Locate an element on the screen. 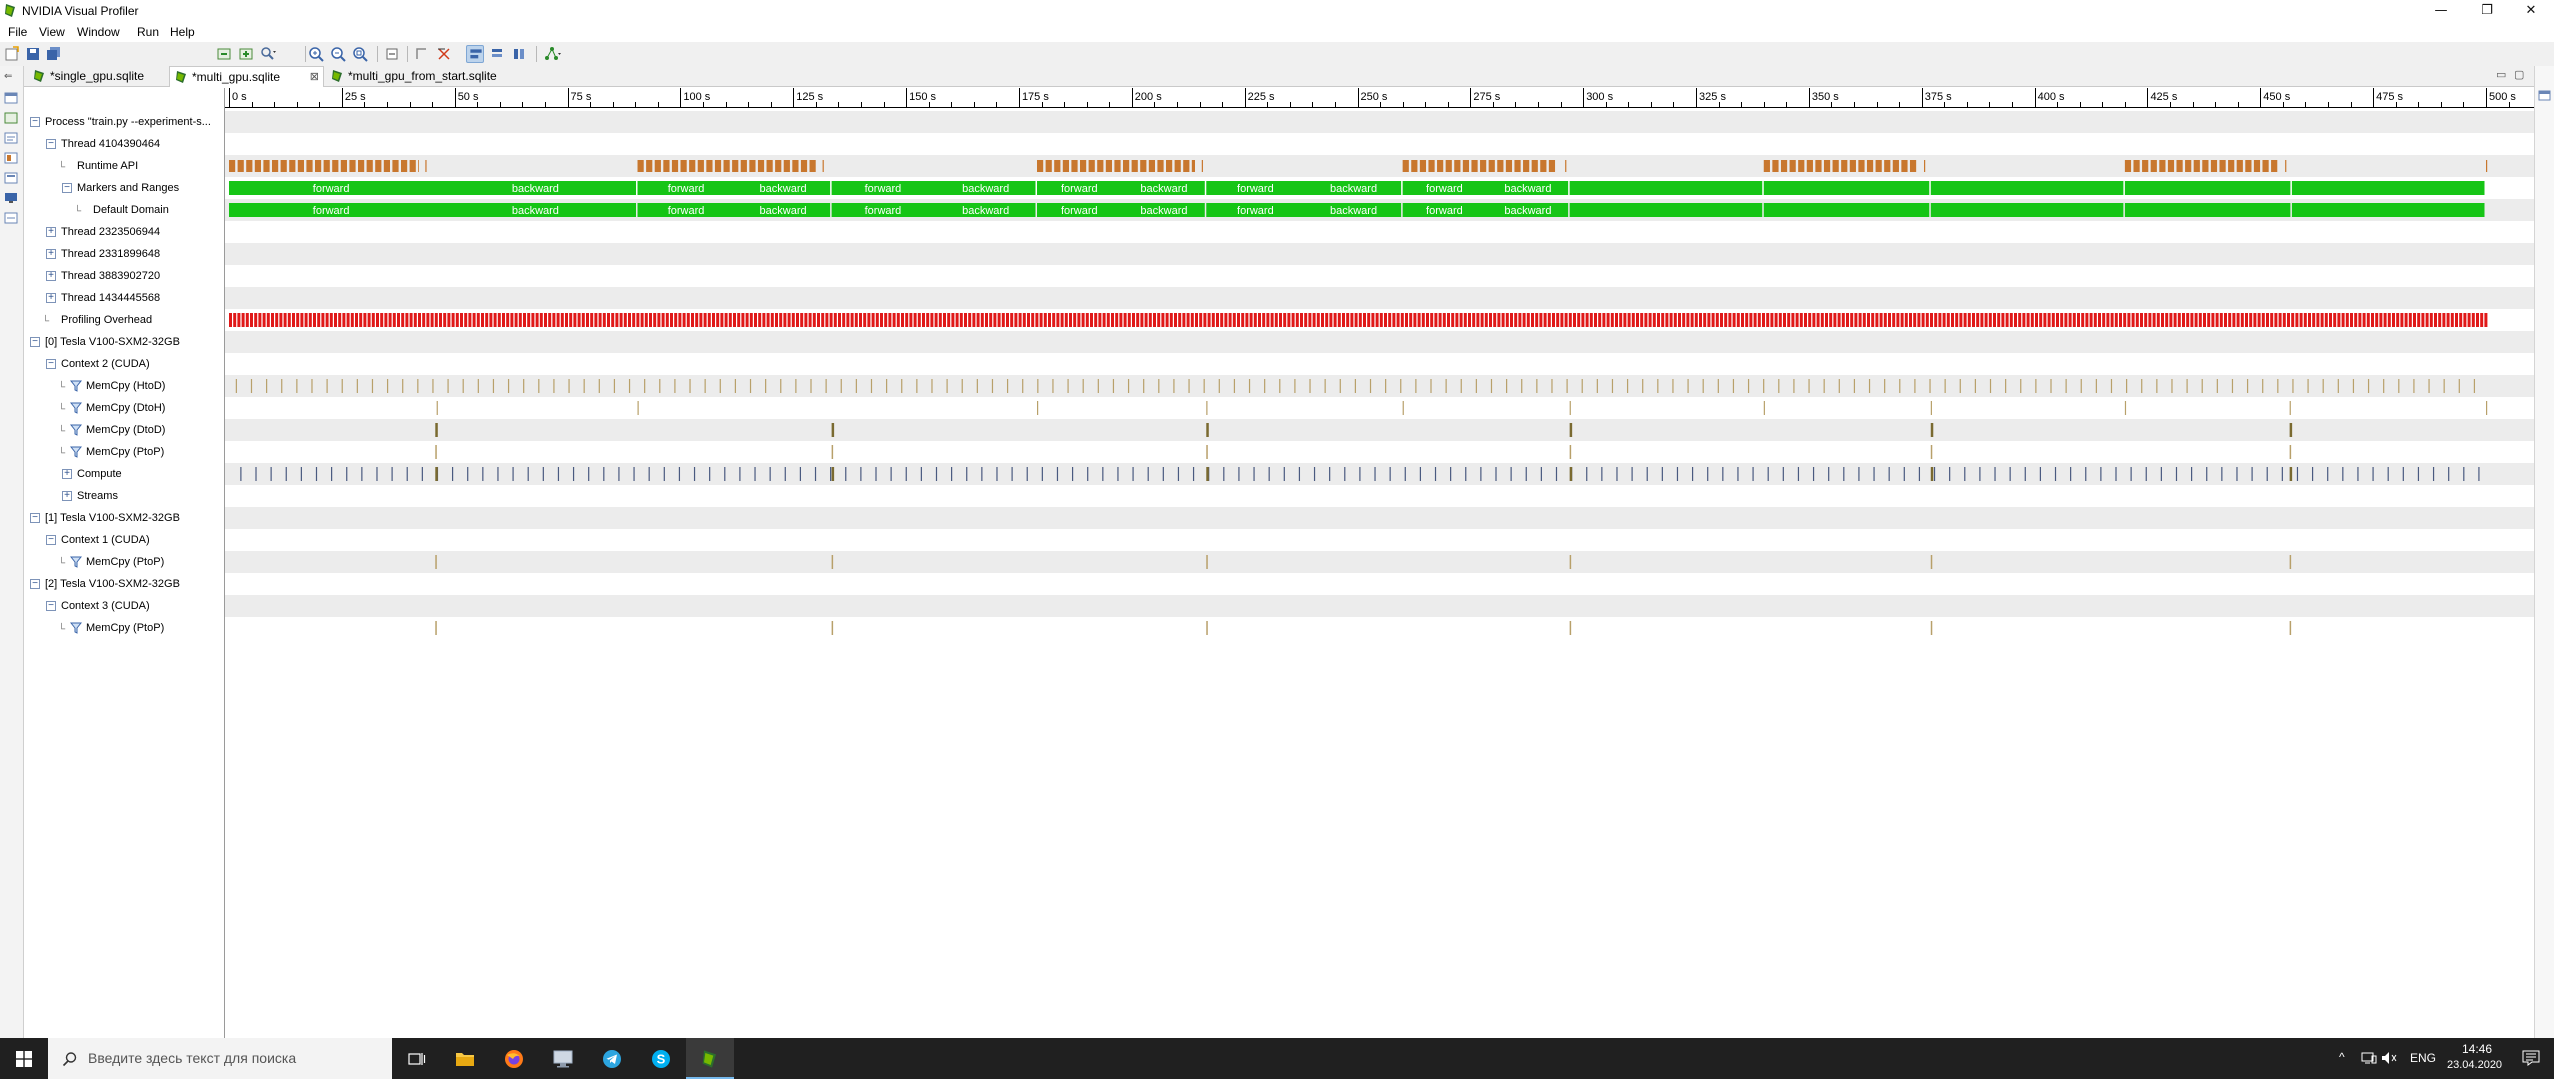  timeline-mode-3-icon is located at coordinates (519, 54).